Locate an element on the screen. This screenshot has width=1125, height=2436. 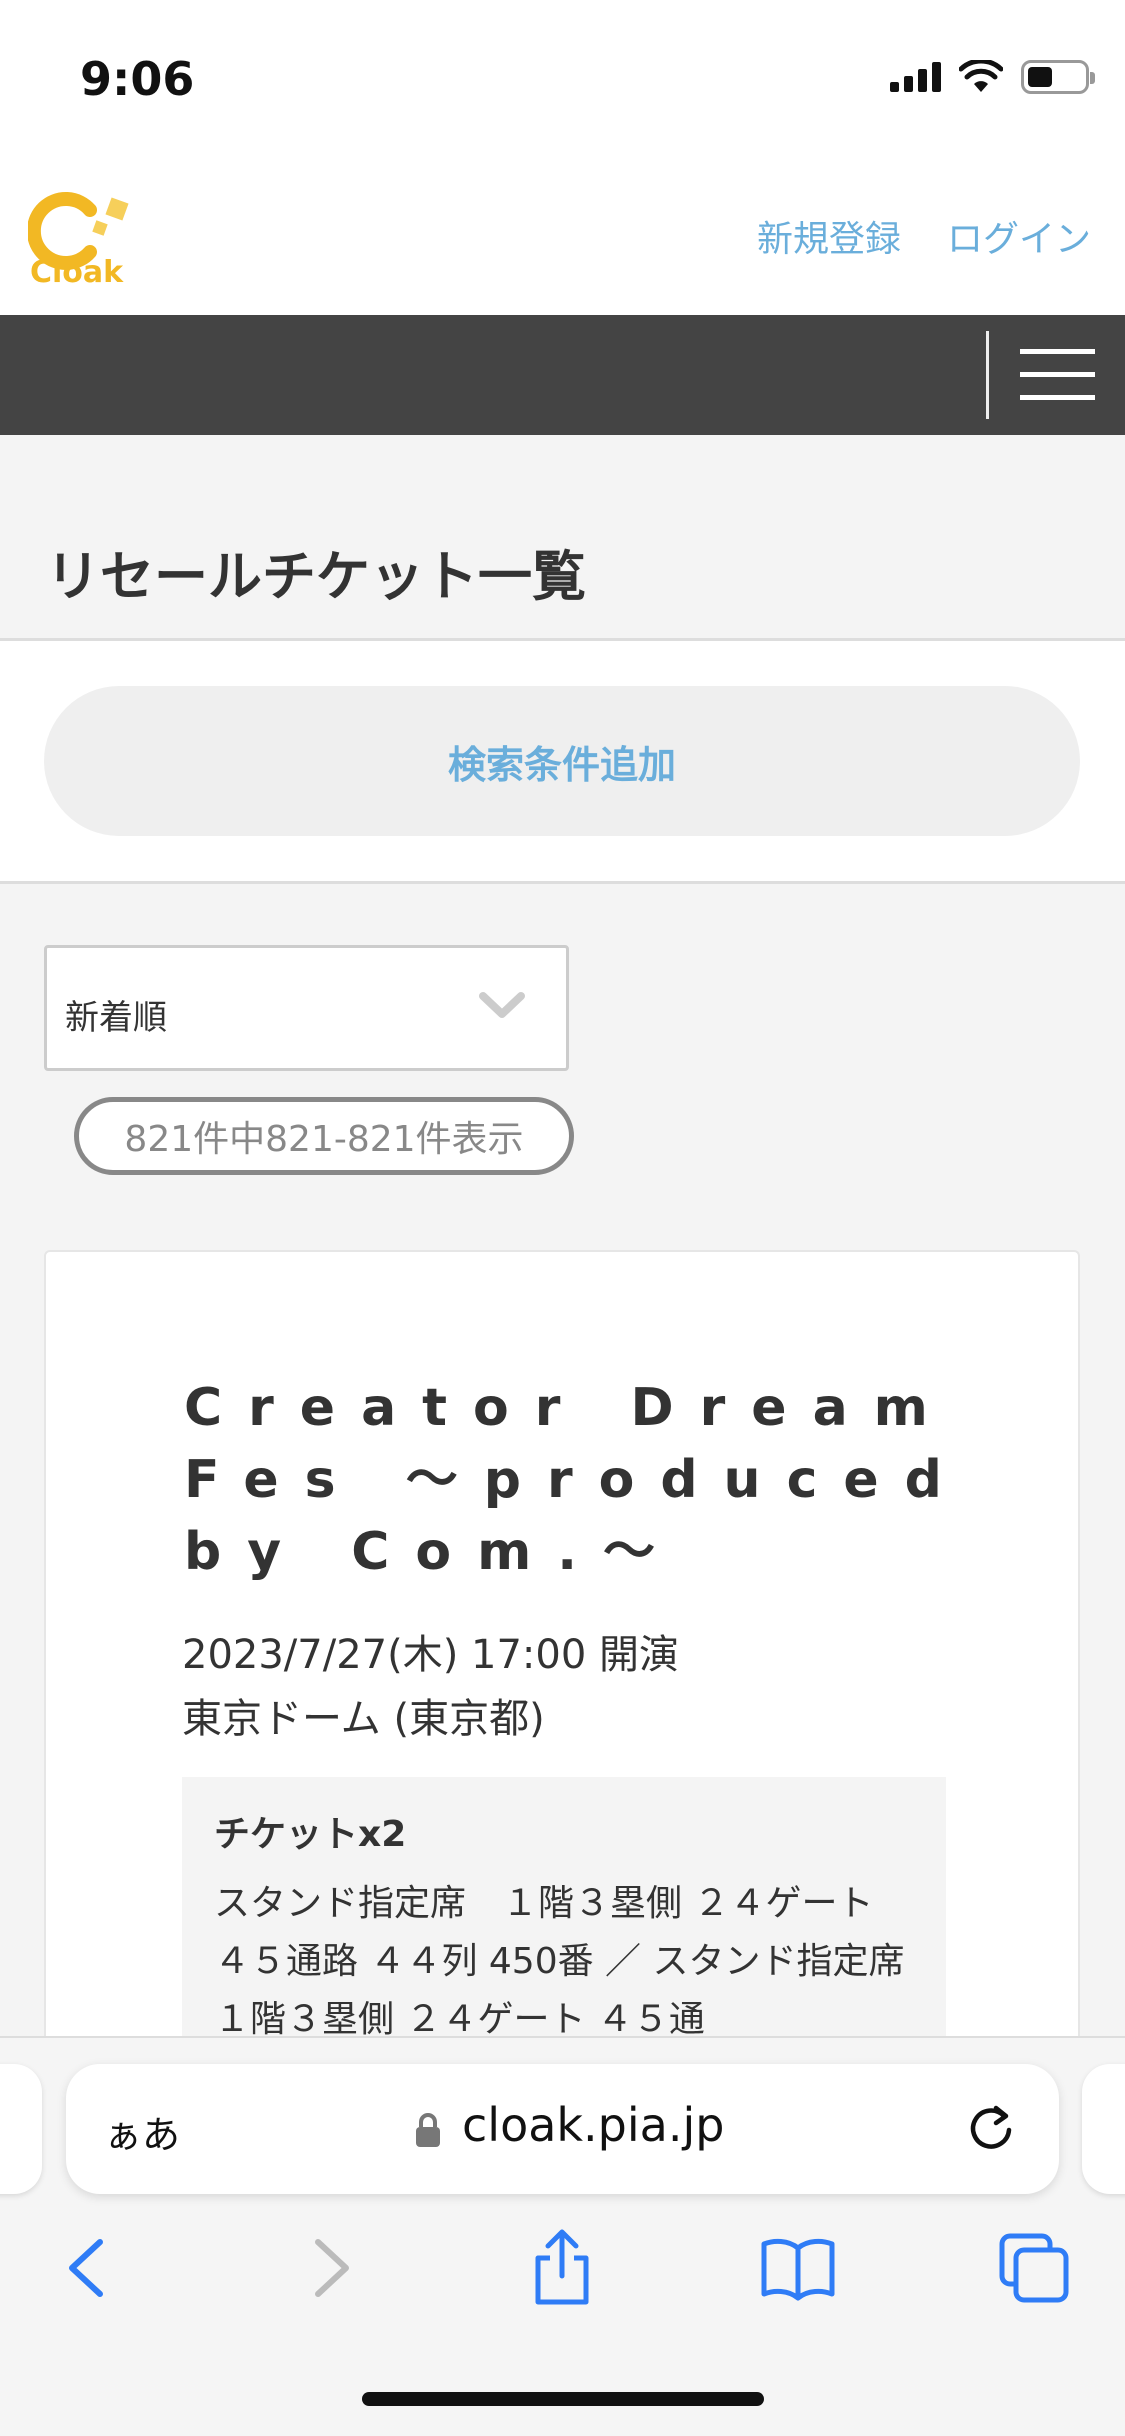
site-header: Cloak 新規登録 ログイン is located at coordinates (562, 232).